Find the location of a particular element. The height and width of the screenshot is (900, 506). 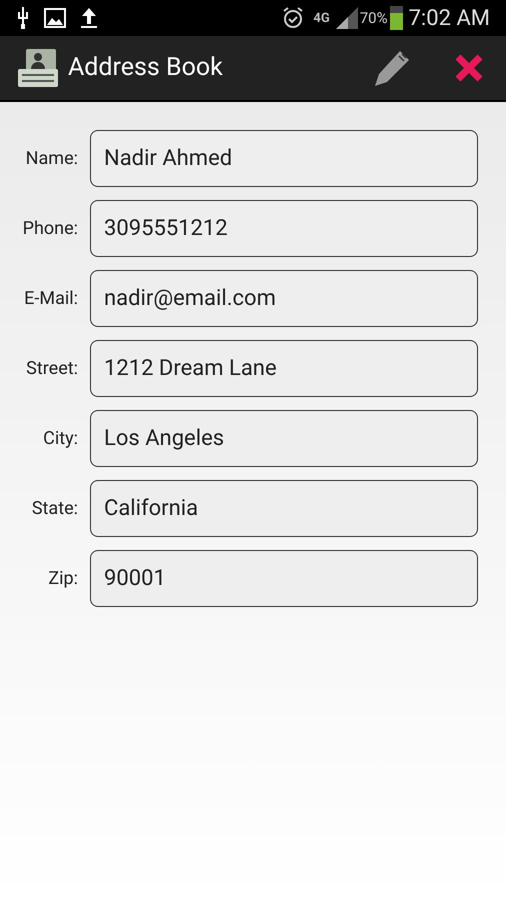

signal-icon is located at coordinates (347, 18).